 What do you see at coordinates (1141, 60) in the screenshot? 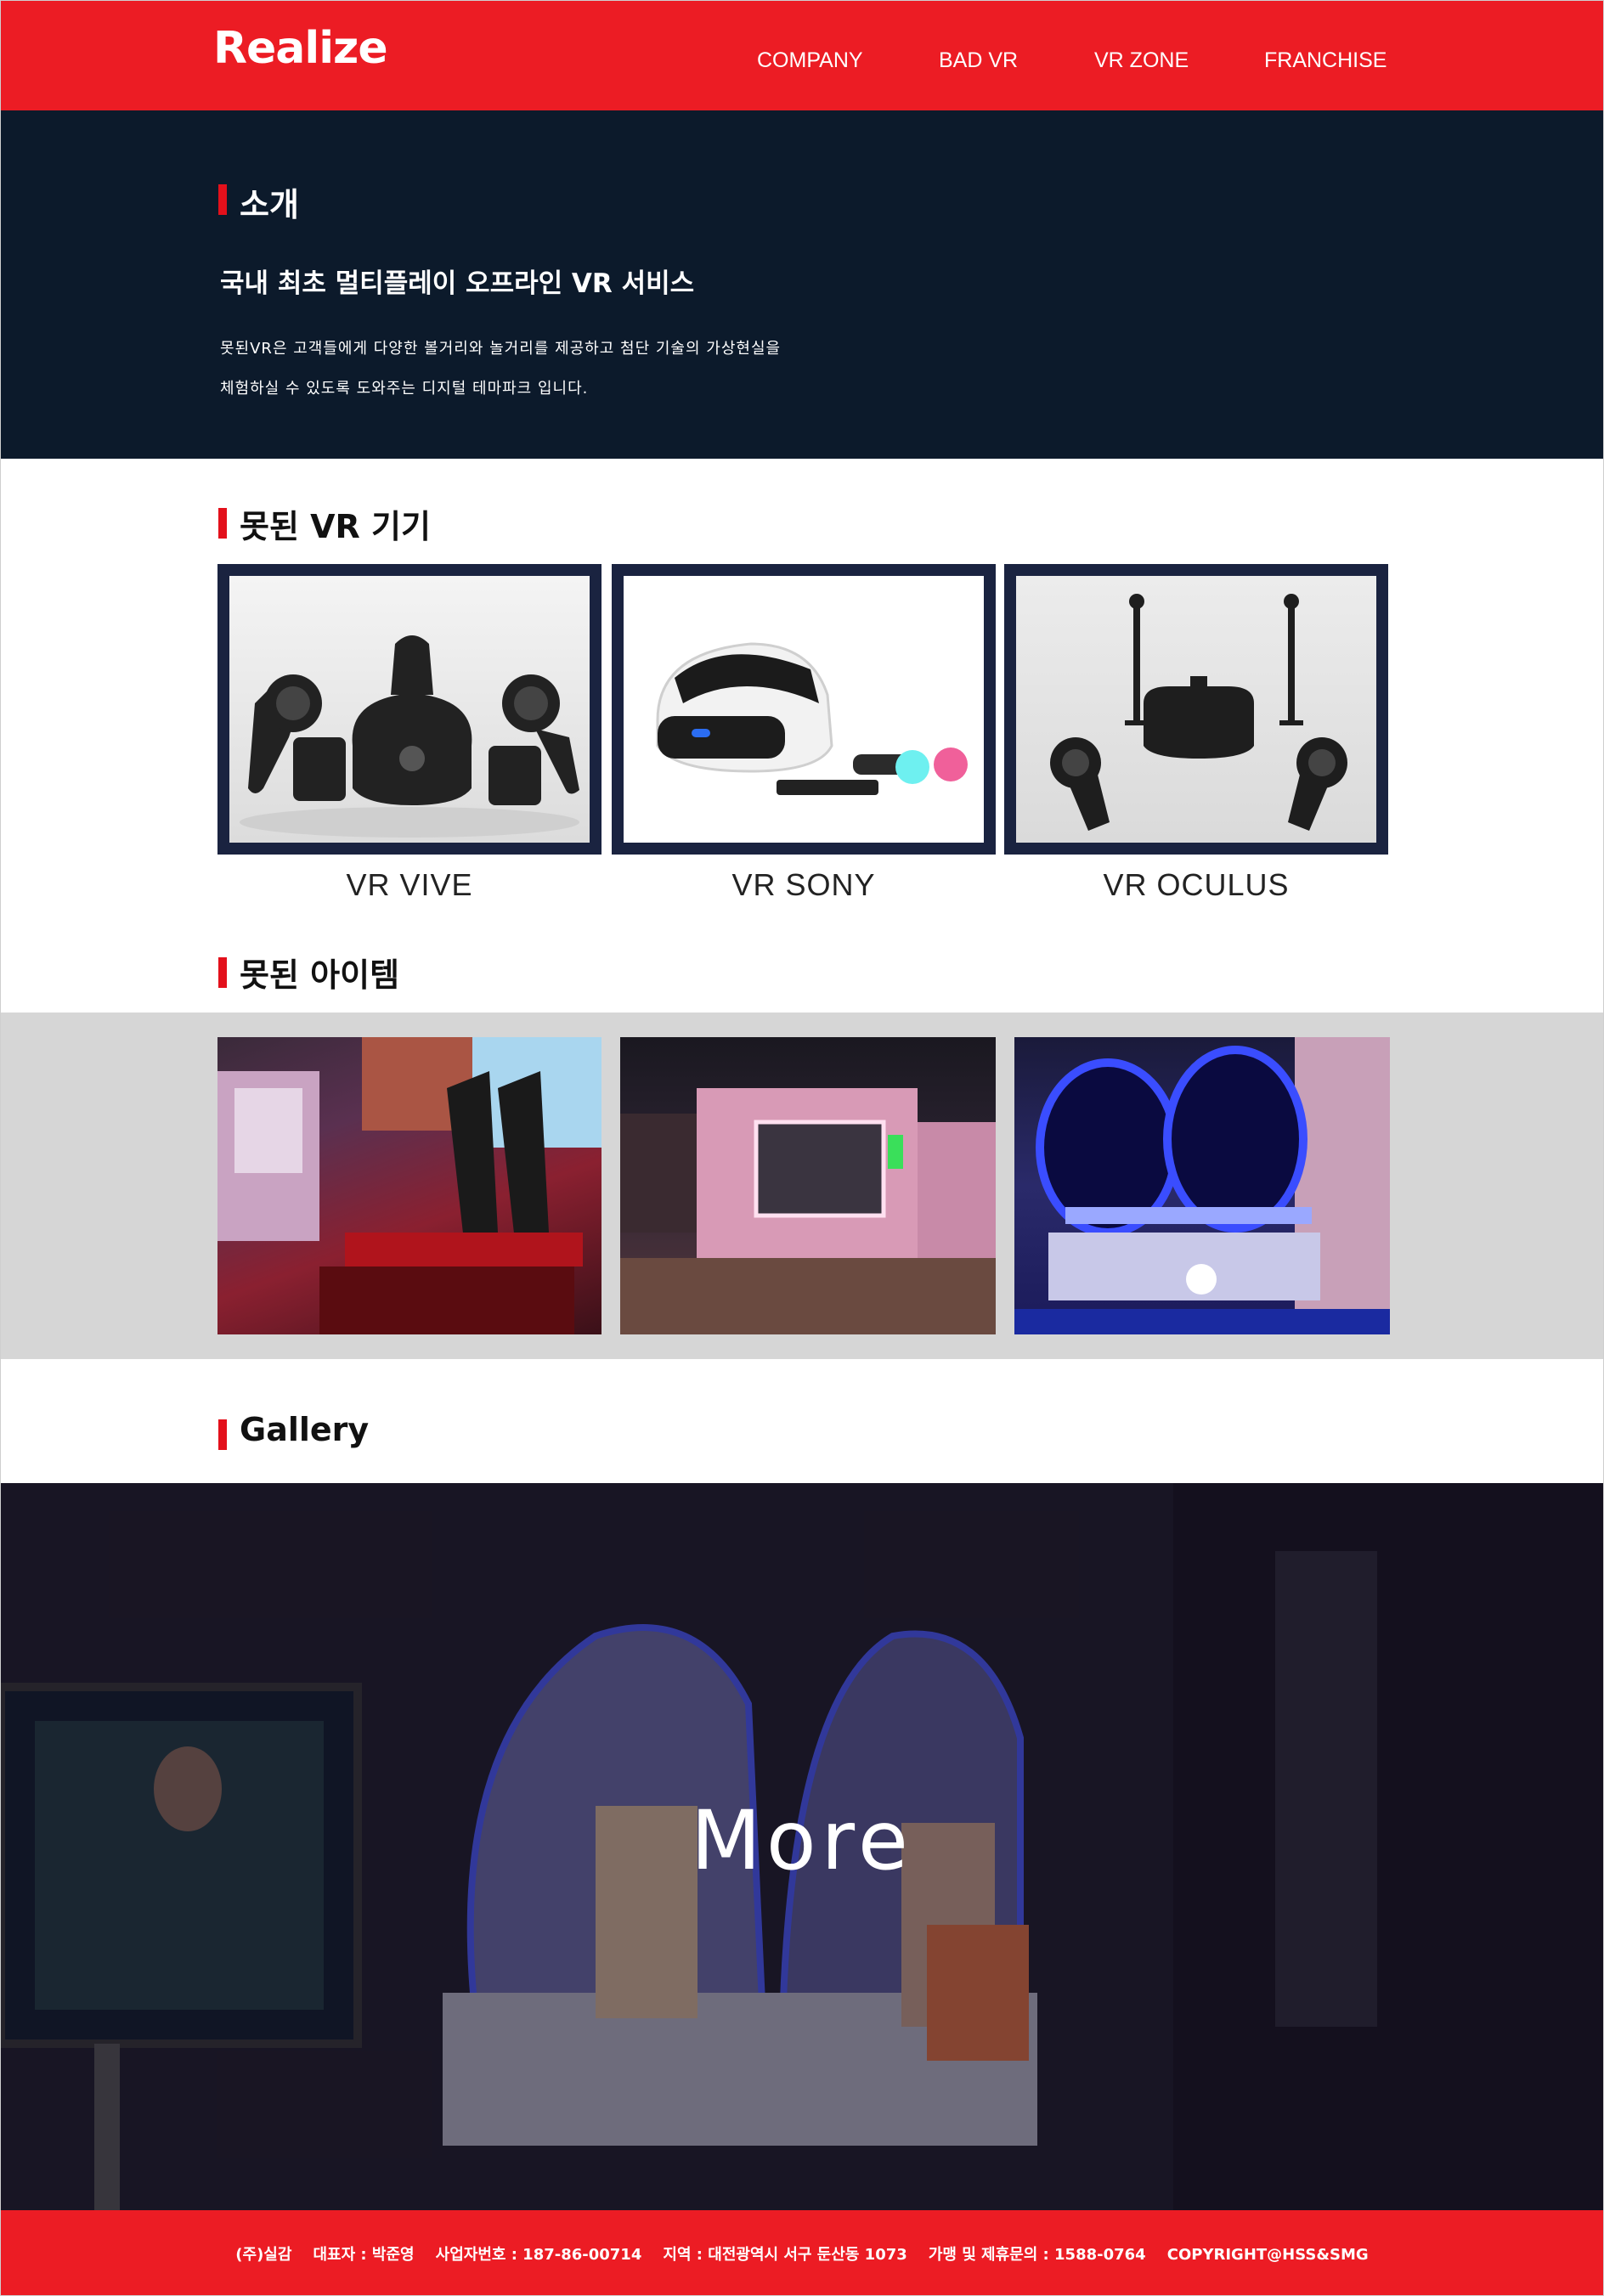
I see `nav-vr-zone: VR ZONE` at bounding box center [1141, 60].